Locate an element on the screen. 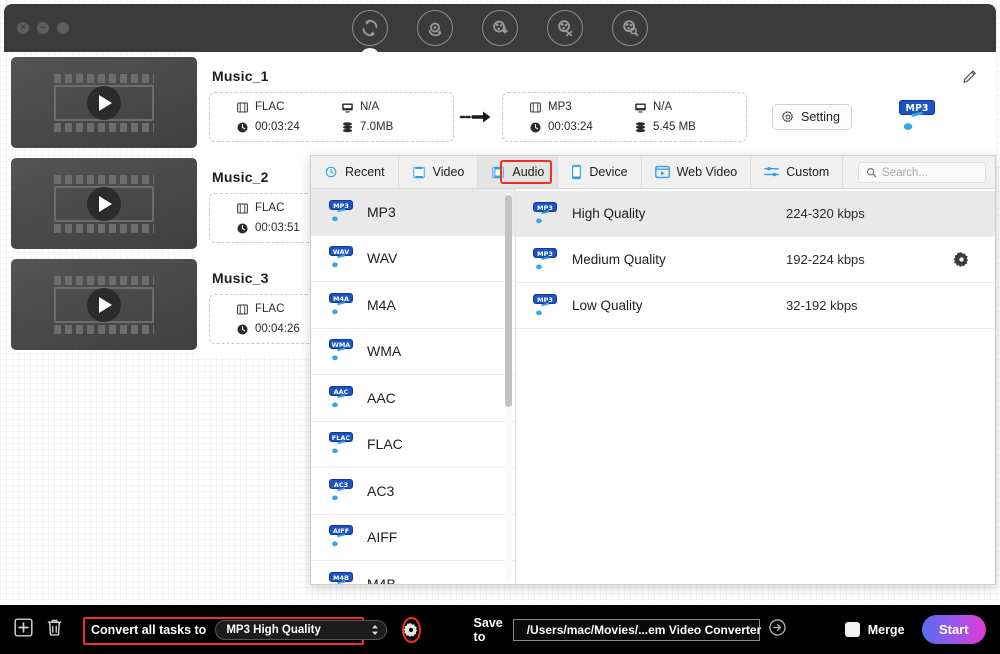 This screenshot has width=1000, height=654. audio-format-icon: FLAC is located at coordinates (340, 444).